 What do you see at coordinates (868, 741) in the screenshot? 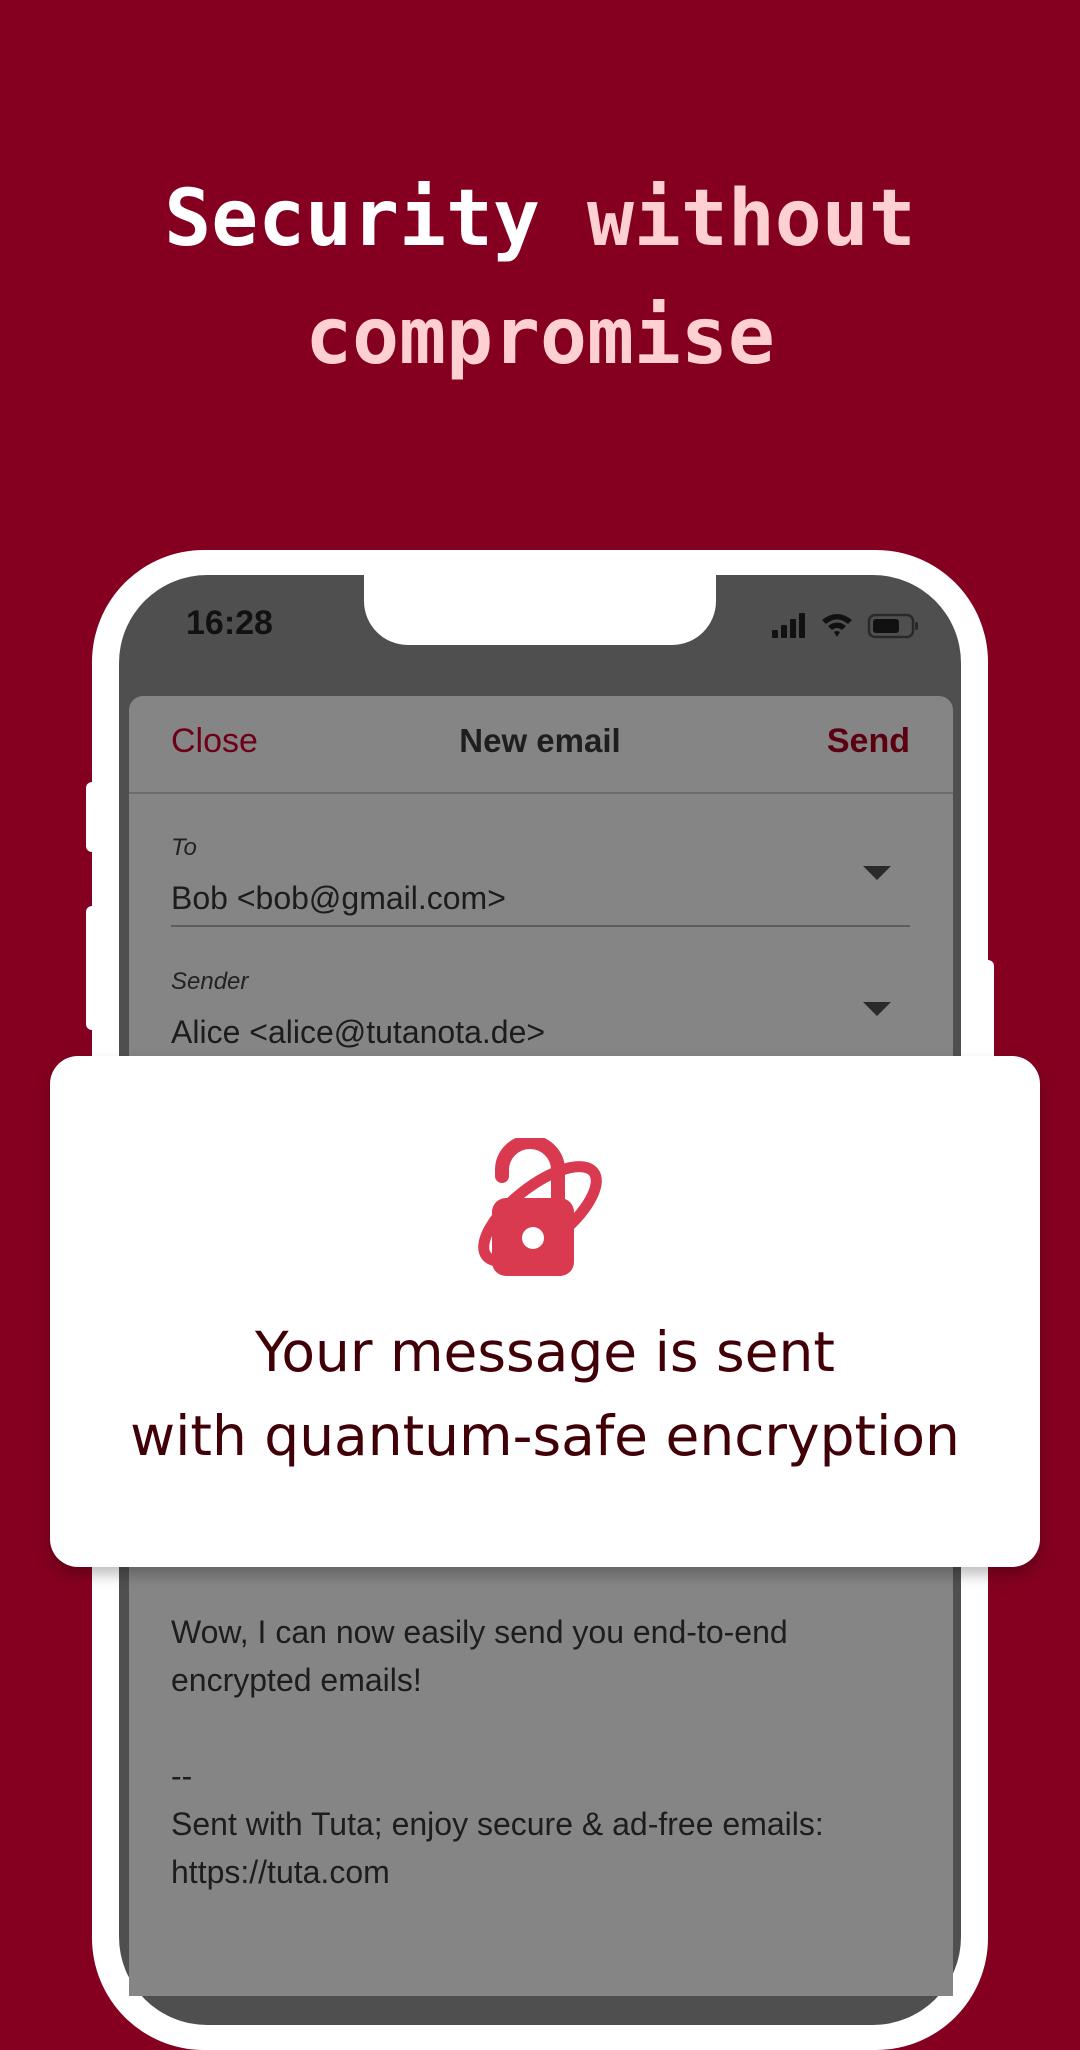
I see `send-button: Send` at bounding box center [868, 741].